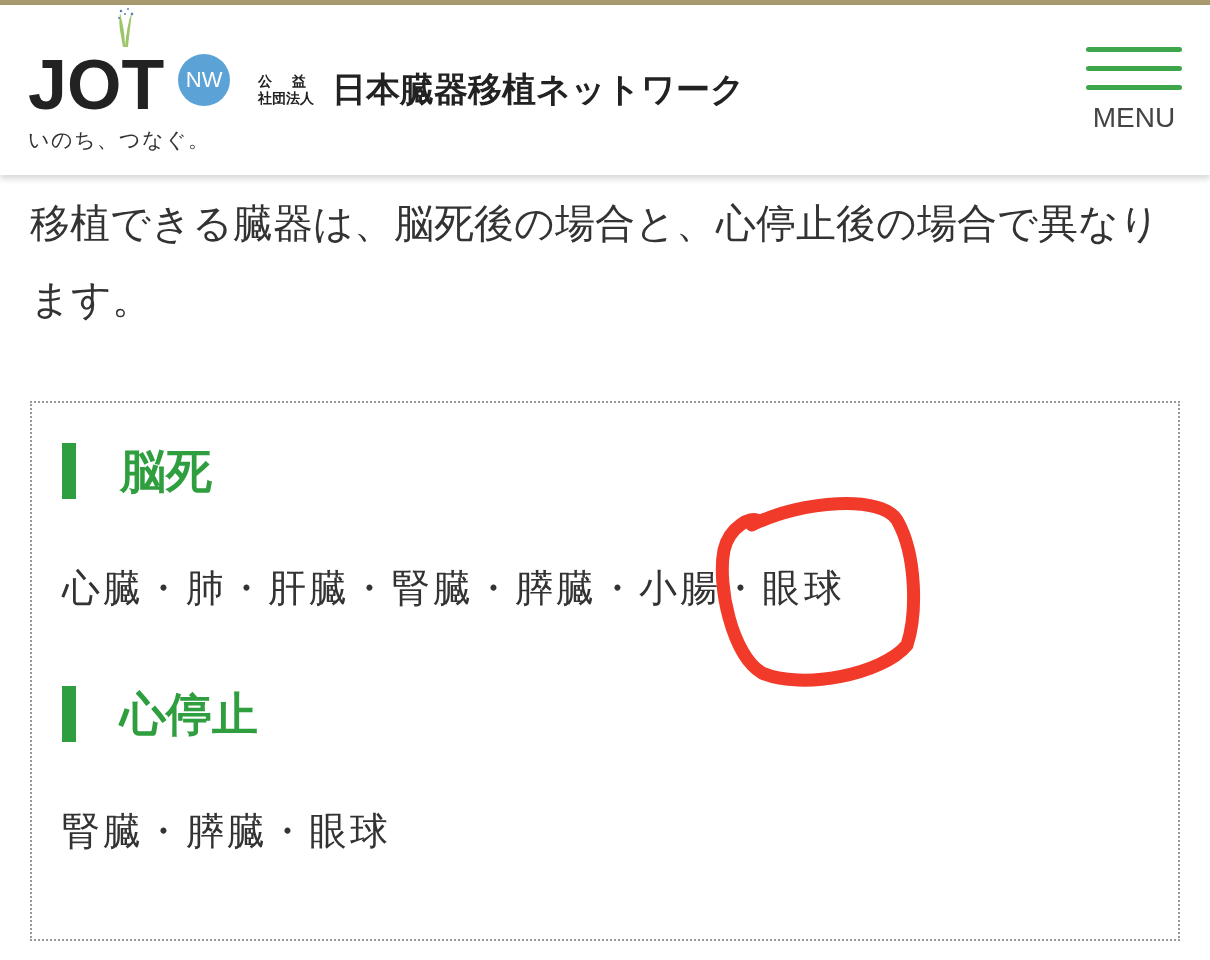 The width and height of the screenshot is (1210, 960). I want to click on organ-list: 腎臓・膵臓・眼球, so click(605, 831).